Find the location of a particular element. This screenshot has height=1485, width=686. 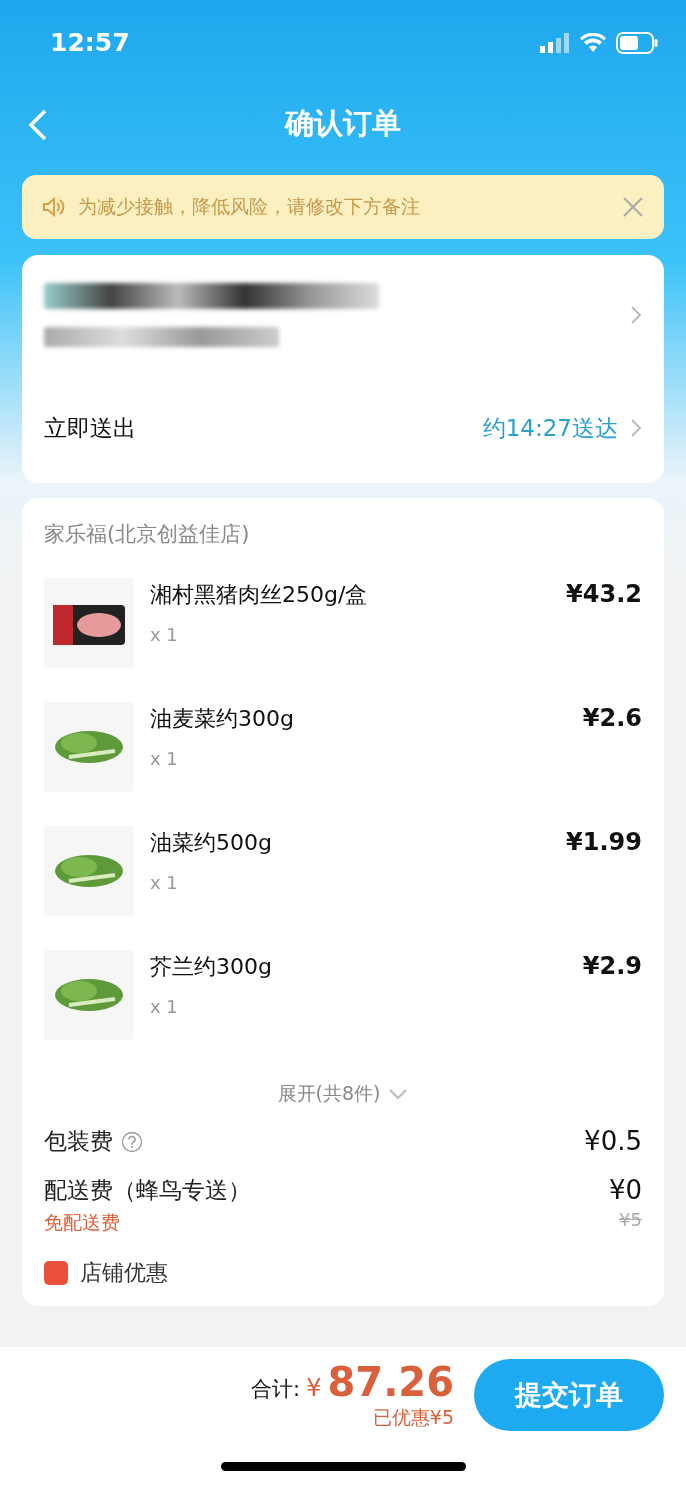

page-title: 确认订单 is located at coordinates (343, 123).